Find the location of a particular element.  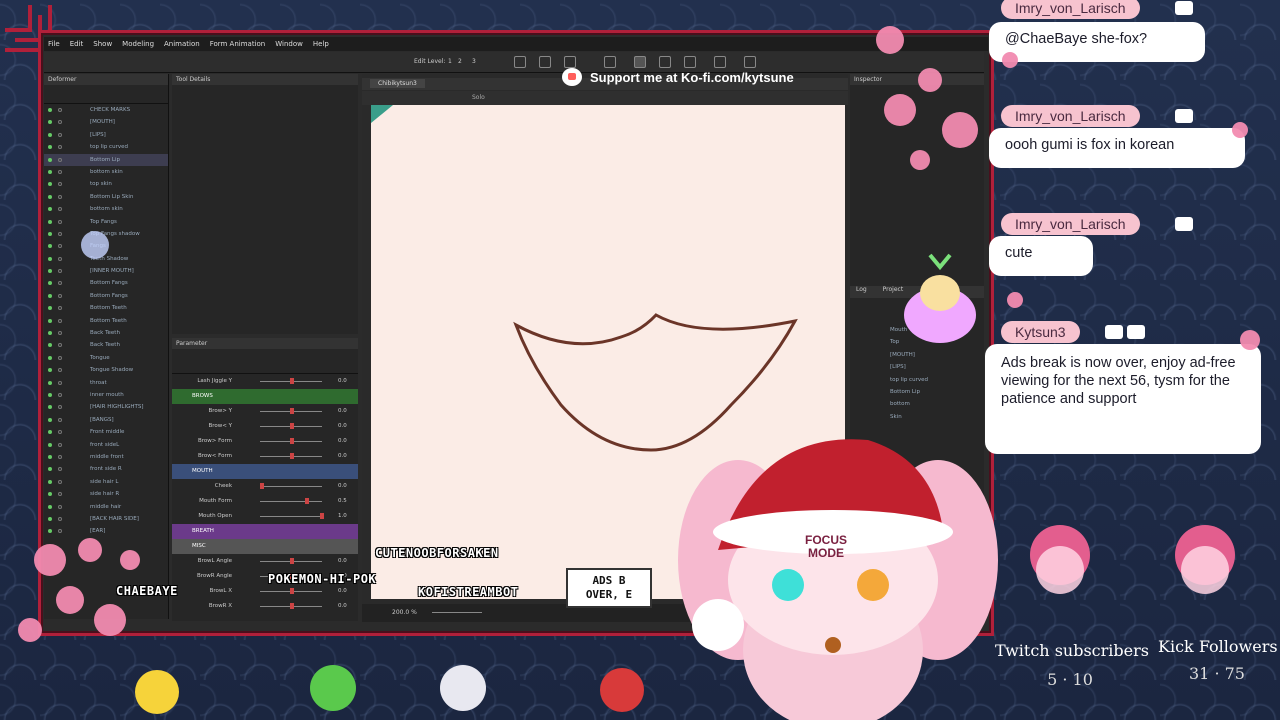

kirby-sprite-white is located at coordinates (463, 688).